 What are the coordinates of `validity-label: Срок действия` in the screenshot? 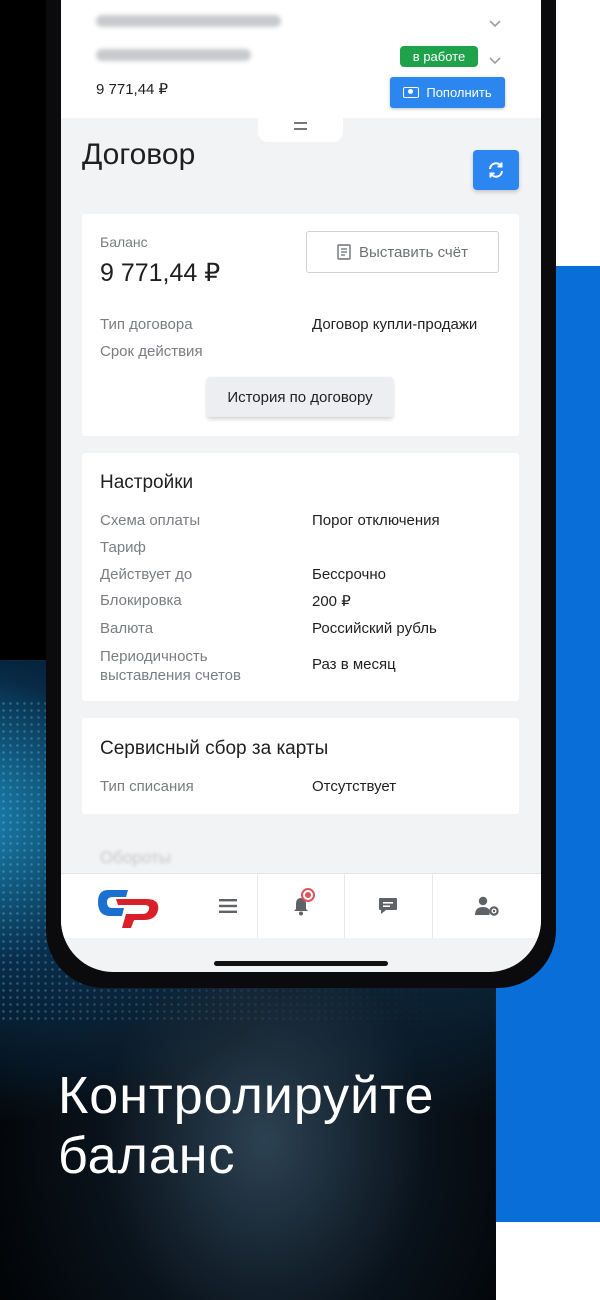 It's located at (151, 351).